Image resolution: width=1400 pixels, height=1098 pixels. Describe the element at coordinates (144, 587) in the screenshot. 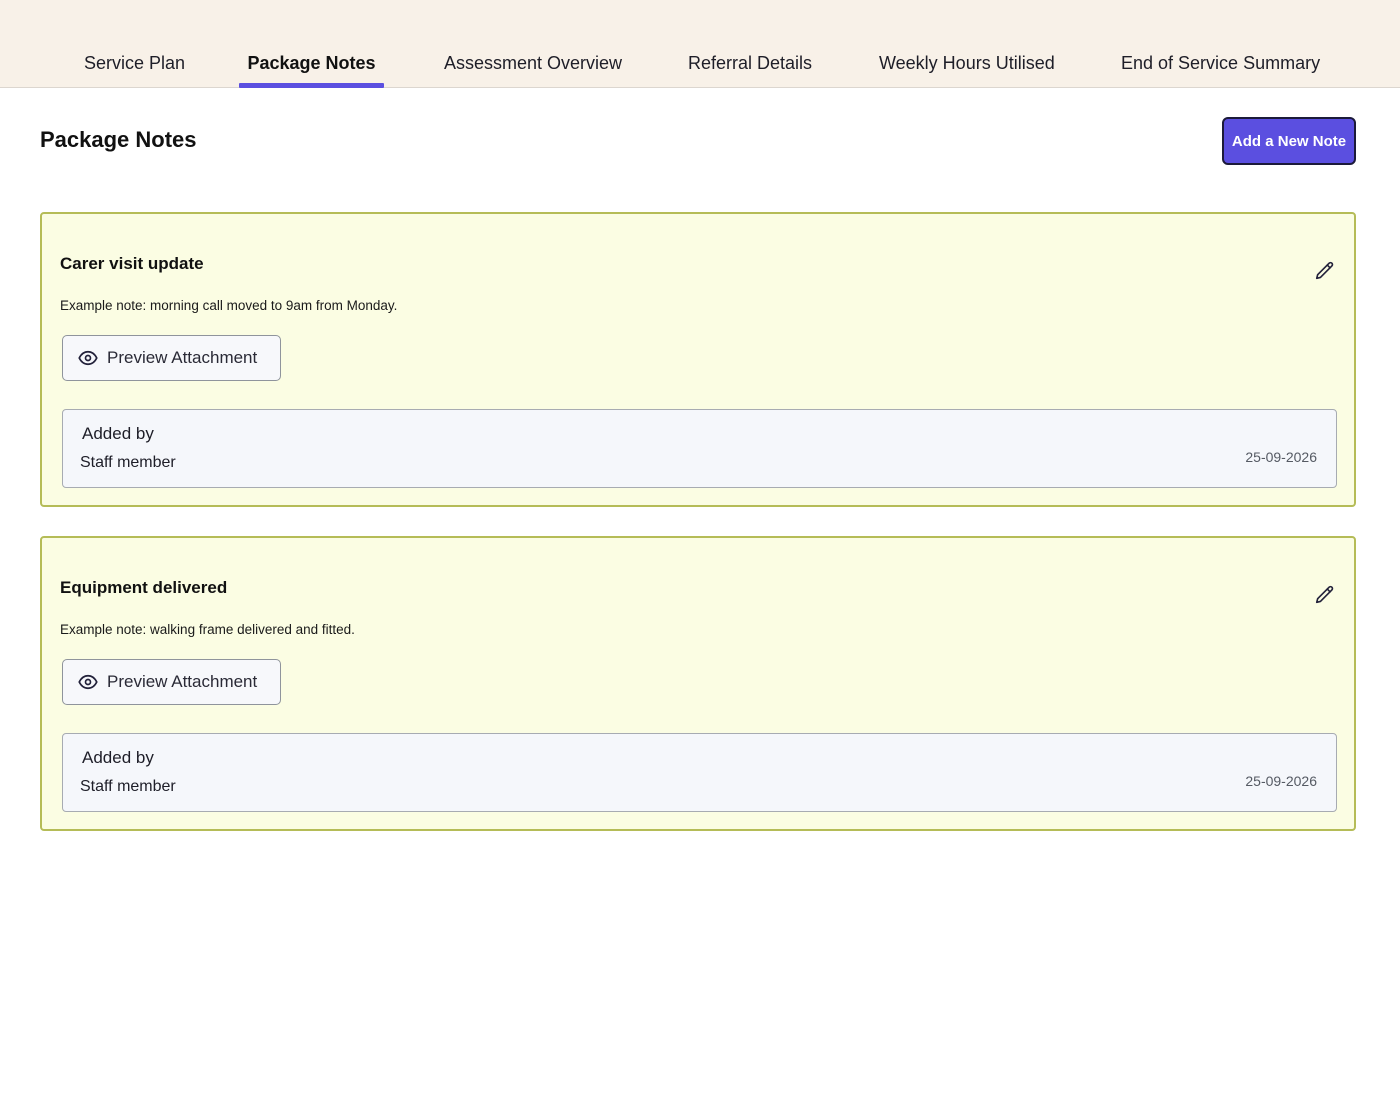

I see `note-title: Equipment delivered` at that location.